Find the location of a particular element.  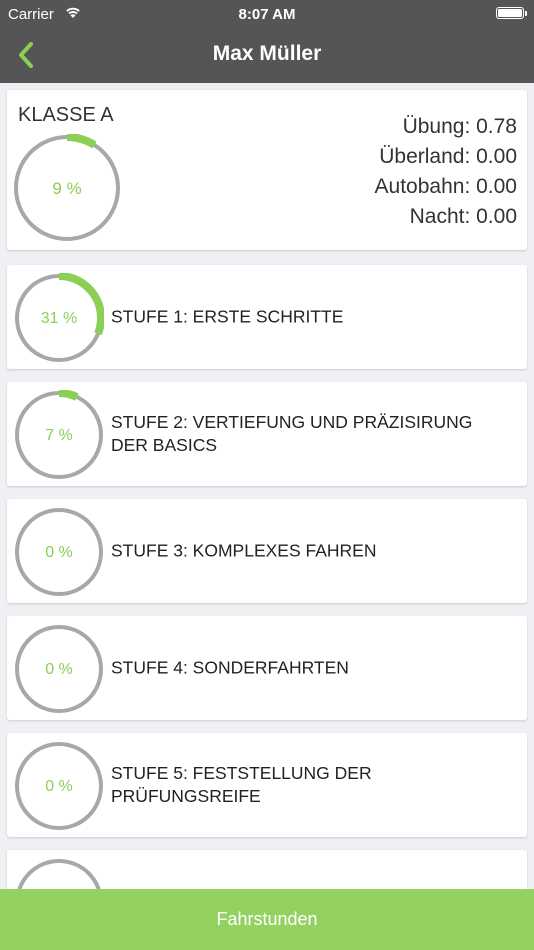

stage-title: STUFE 4: SONDERFAHRTEN is located at coordinates (230, 667).